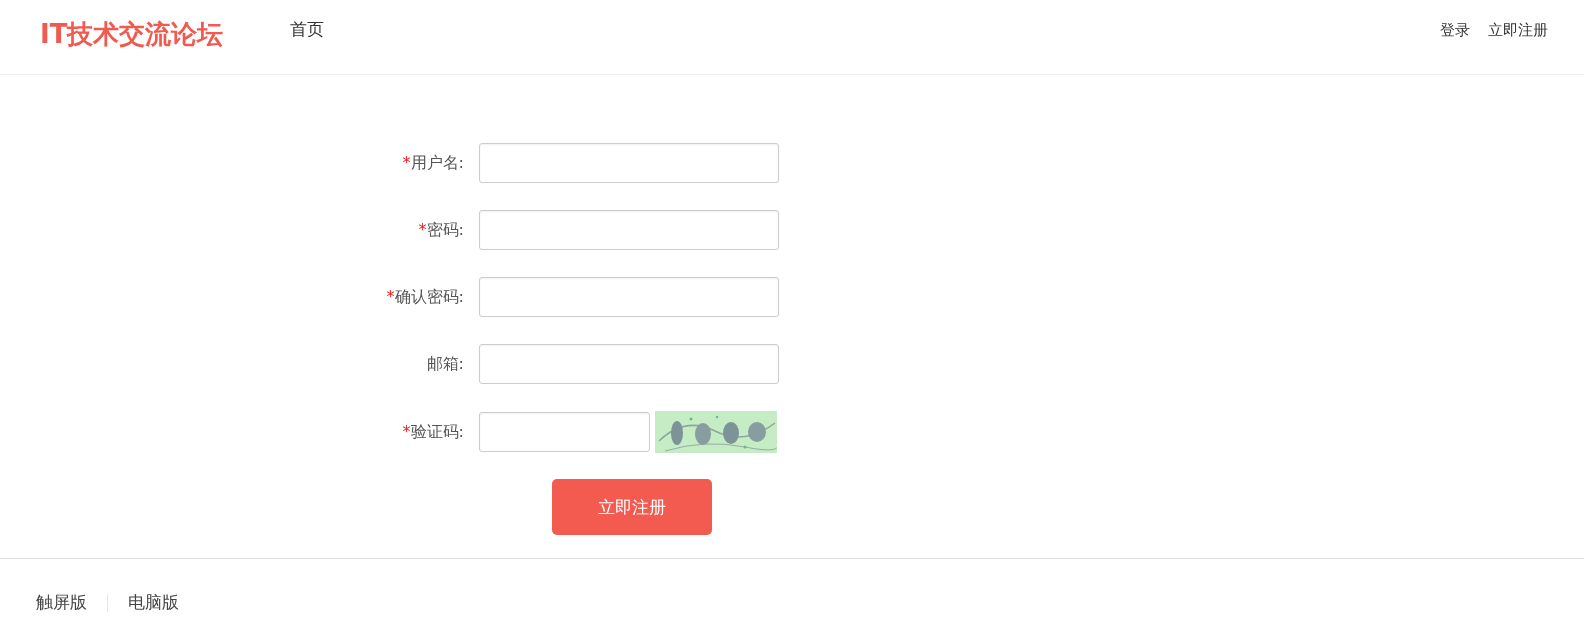  Describe the element at coordinates (424, 297) in the screenshot. I see `field-label: *确认密码:` at that location.